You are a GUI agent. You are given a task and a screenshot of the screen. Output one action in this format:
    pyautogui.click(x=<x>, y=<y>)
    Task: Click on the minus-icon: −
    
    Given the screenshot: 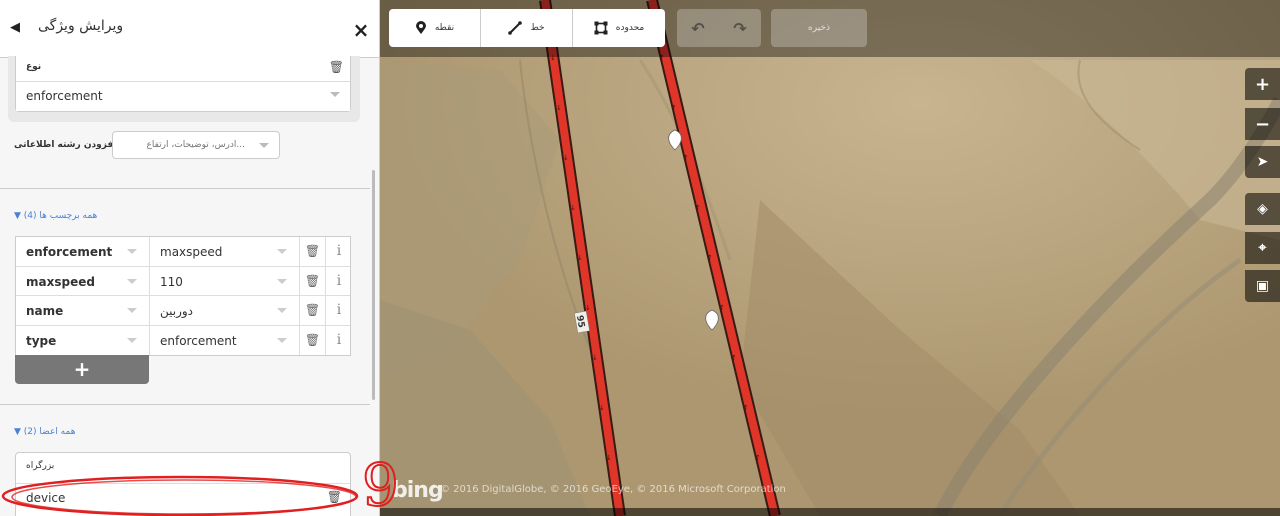 What is the action you would take?
    pyautogui.click(x=1262, y=124)
    